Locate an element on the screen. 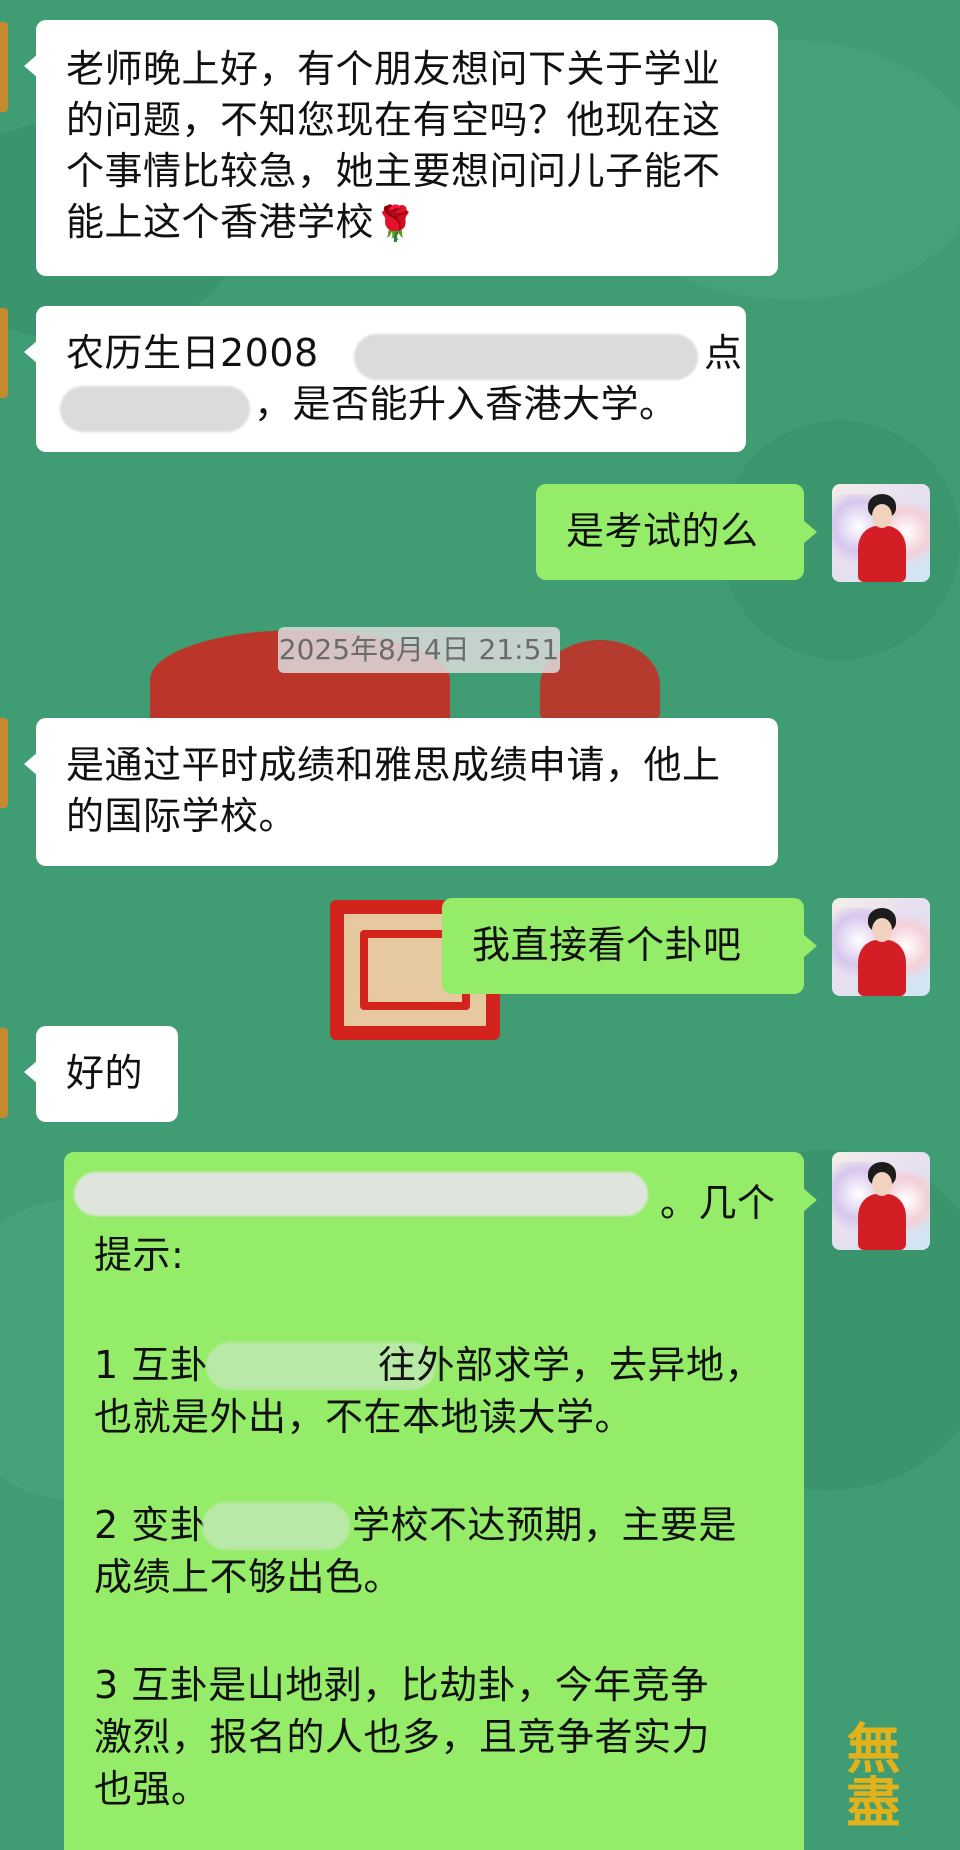 This screenshot has width=960, height=1850. message-text: 学校不达预期，主要是 is located at coordinates (545, 1525).